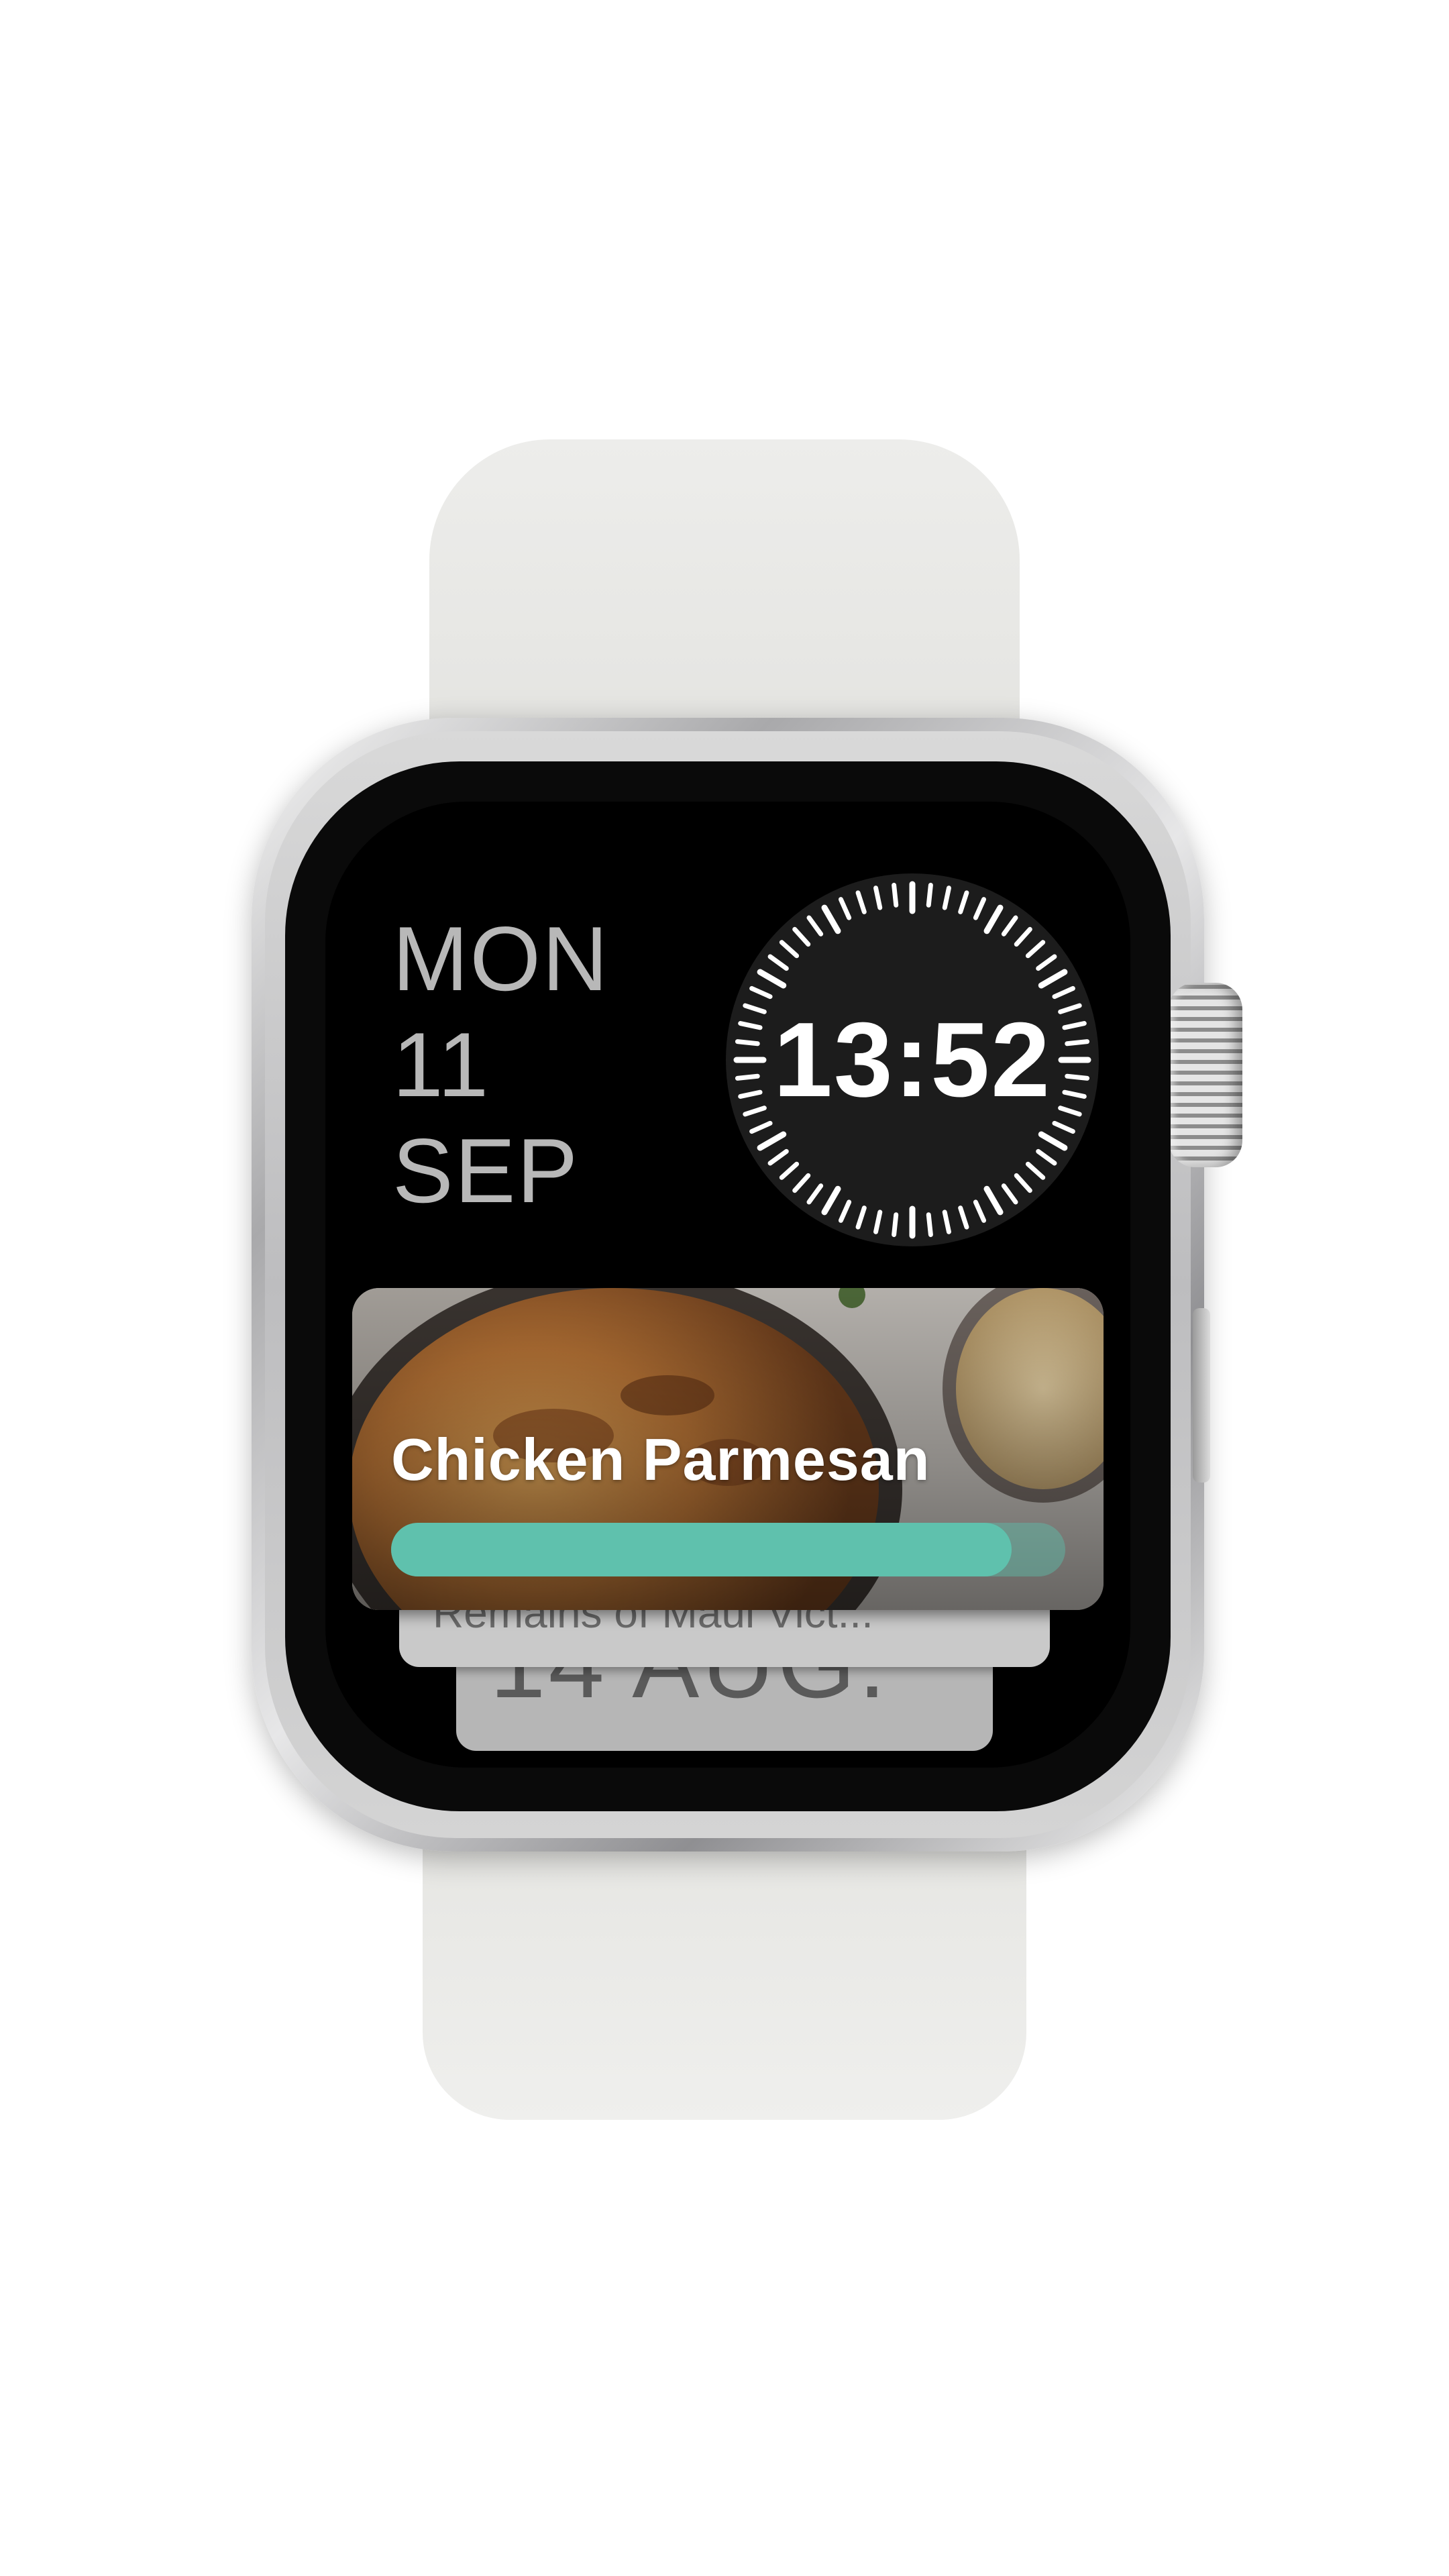  I want to click on recipe-progress-fill, so click(701, 1549).